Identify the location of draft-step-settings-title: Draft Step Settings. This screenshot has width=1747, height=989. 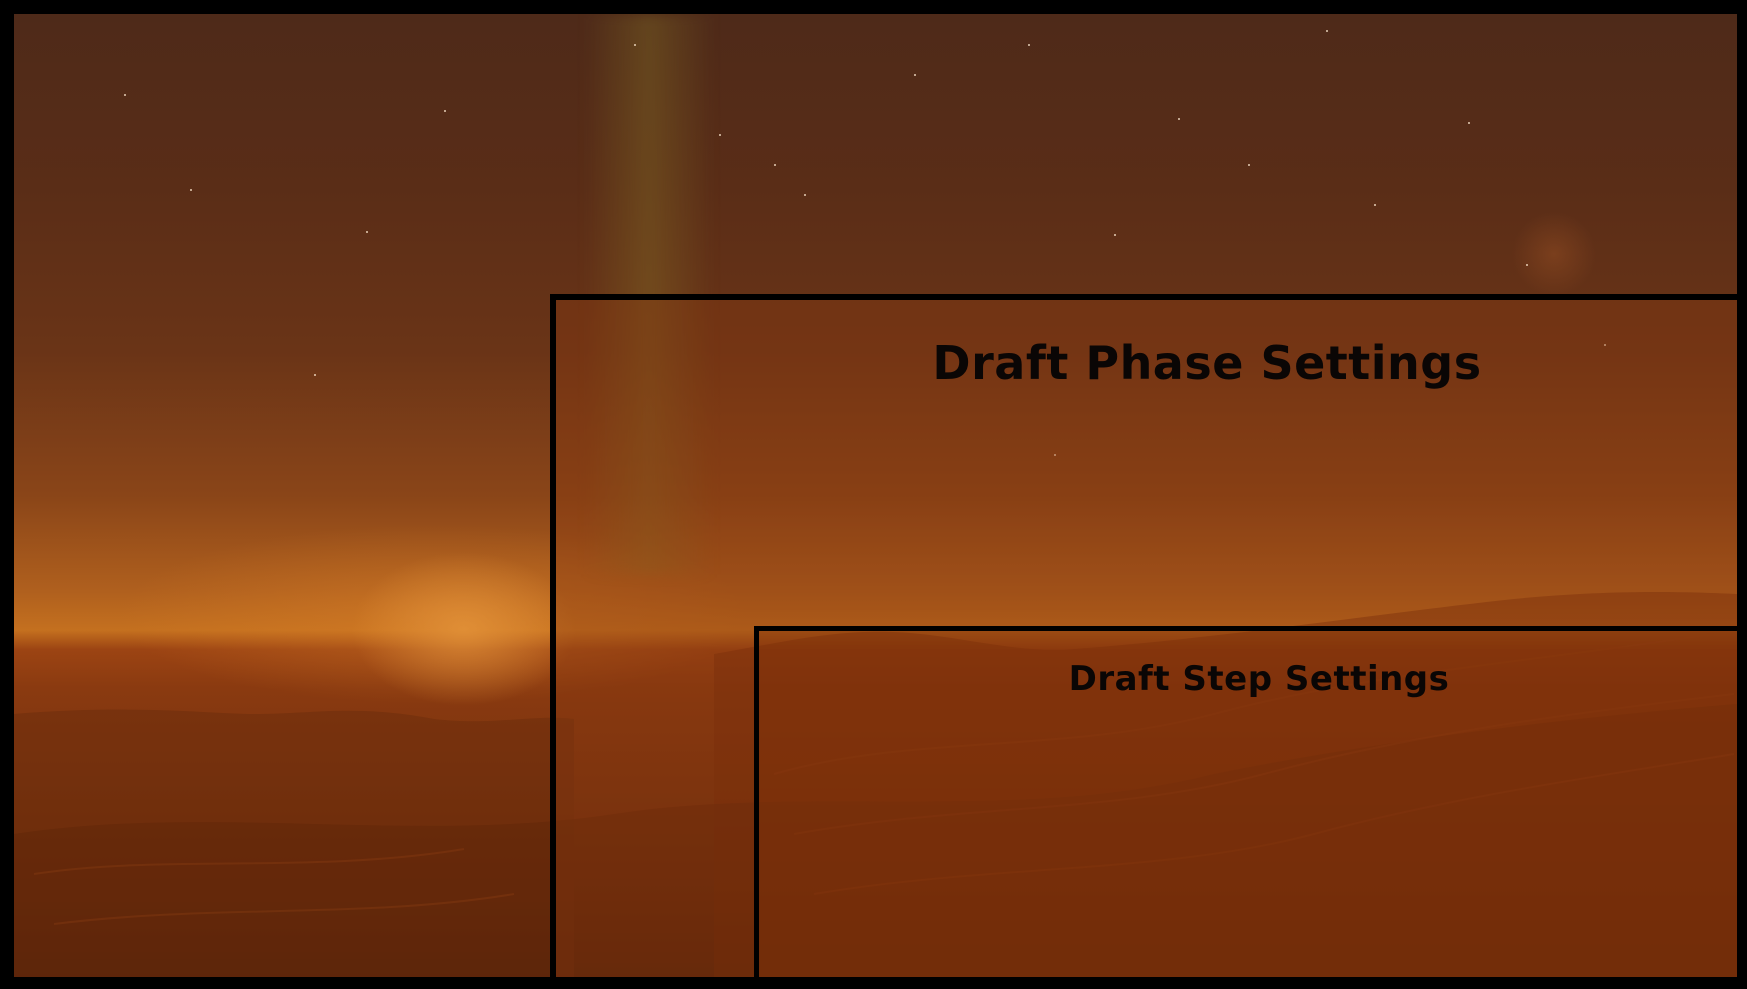
(1259, 679).